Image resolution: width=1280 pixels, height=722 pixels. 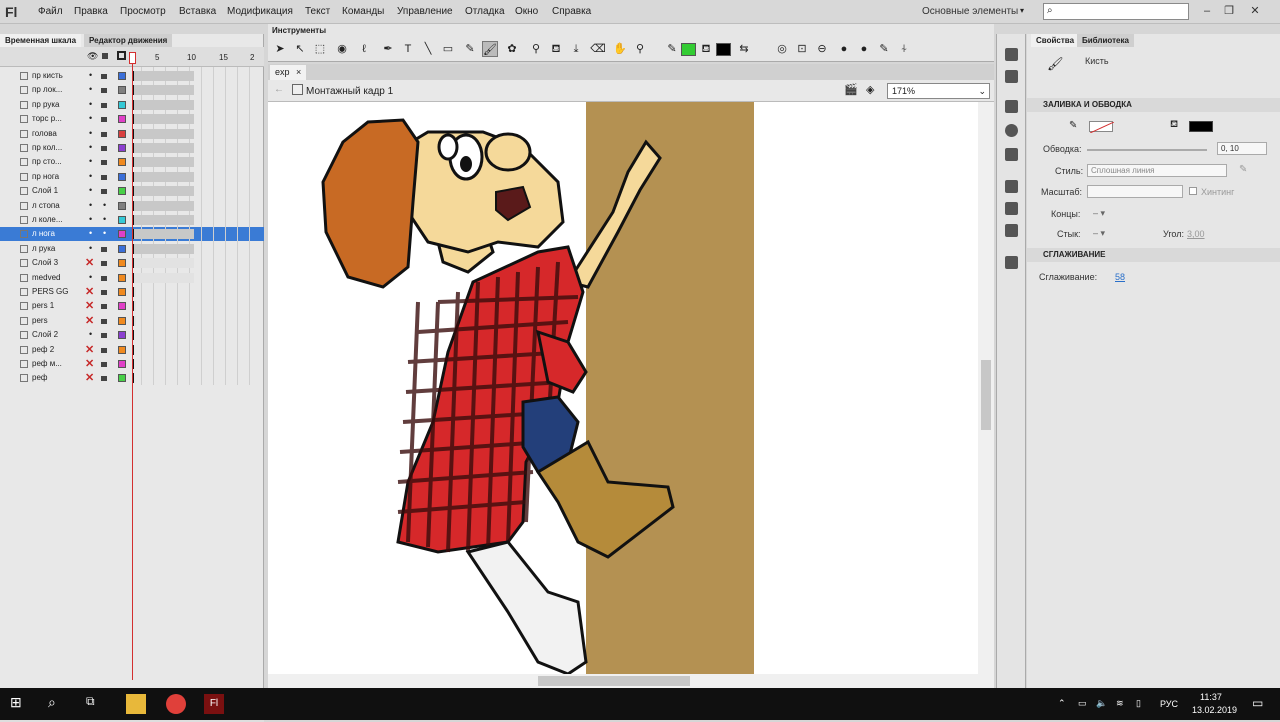 I want to click on project-panel-icon, so click(x=1011, y=262).